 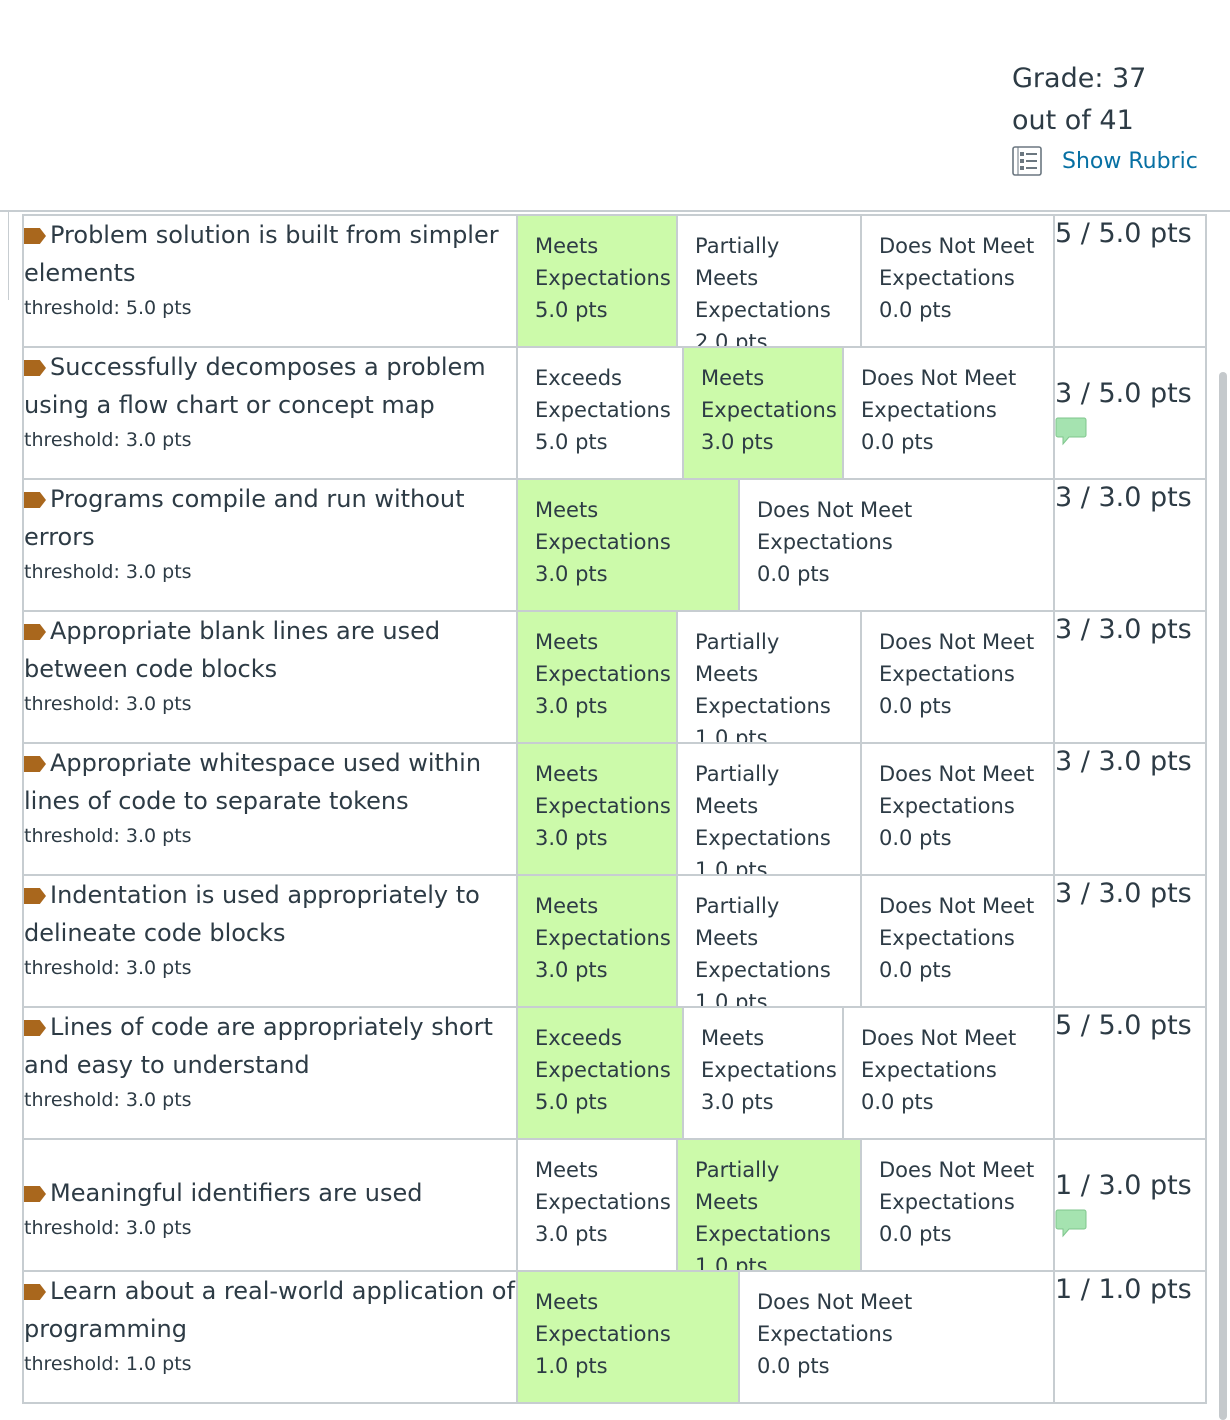 What do you see at coordinates (1130, 413) in the screenshot?
I see `points-cell: 3 / 5.0 pts` at bounding box center [1130, 413].